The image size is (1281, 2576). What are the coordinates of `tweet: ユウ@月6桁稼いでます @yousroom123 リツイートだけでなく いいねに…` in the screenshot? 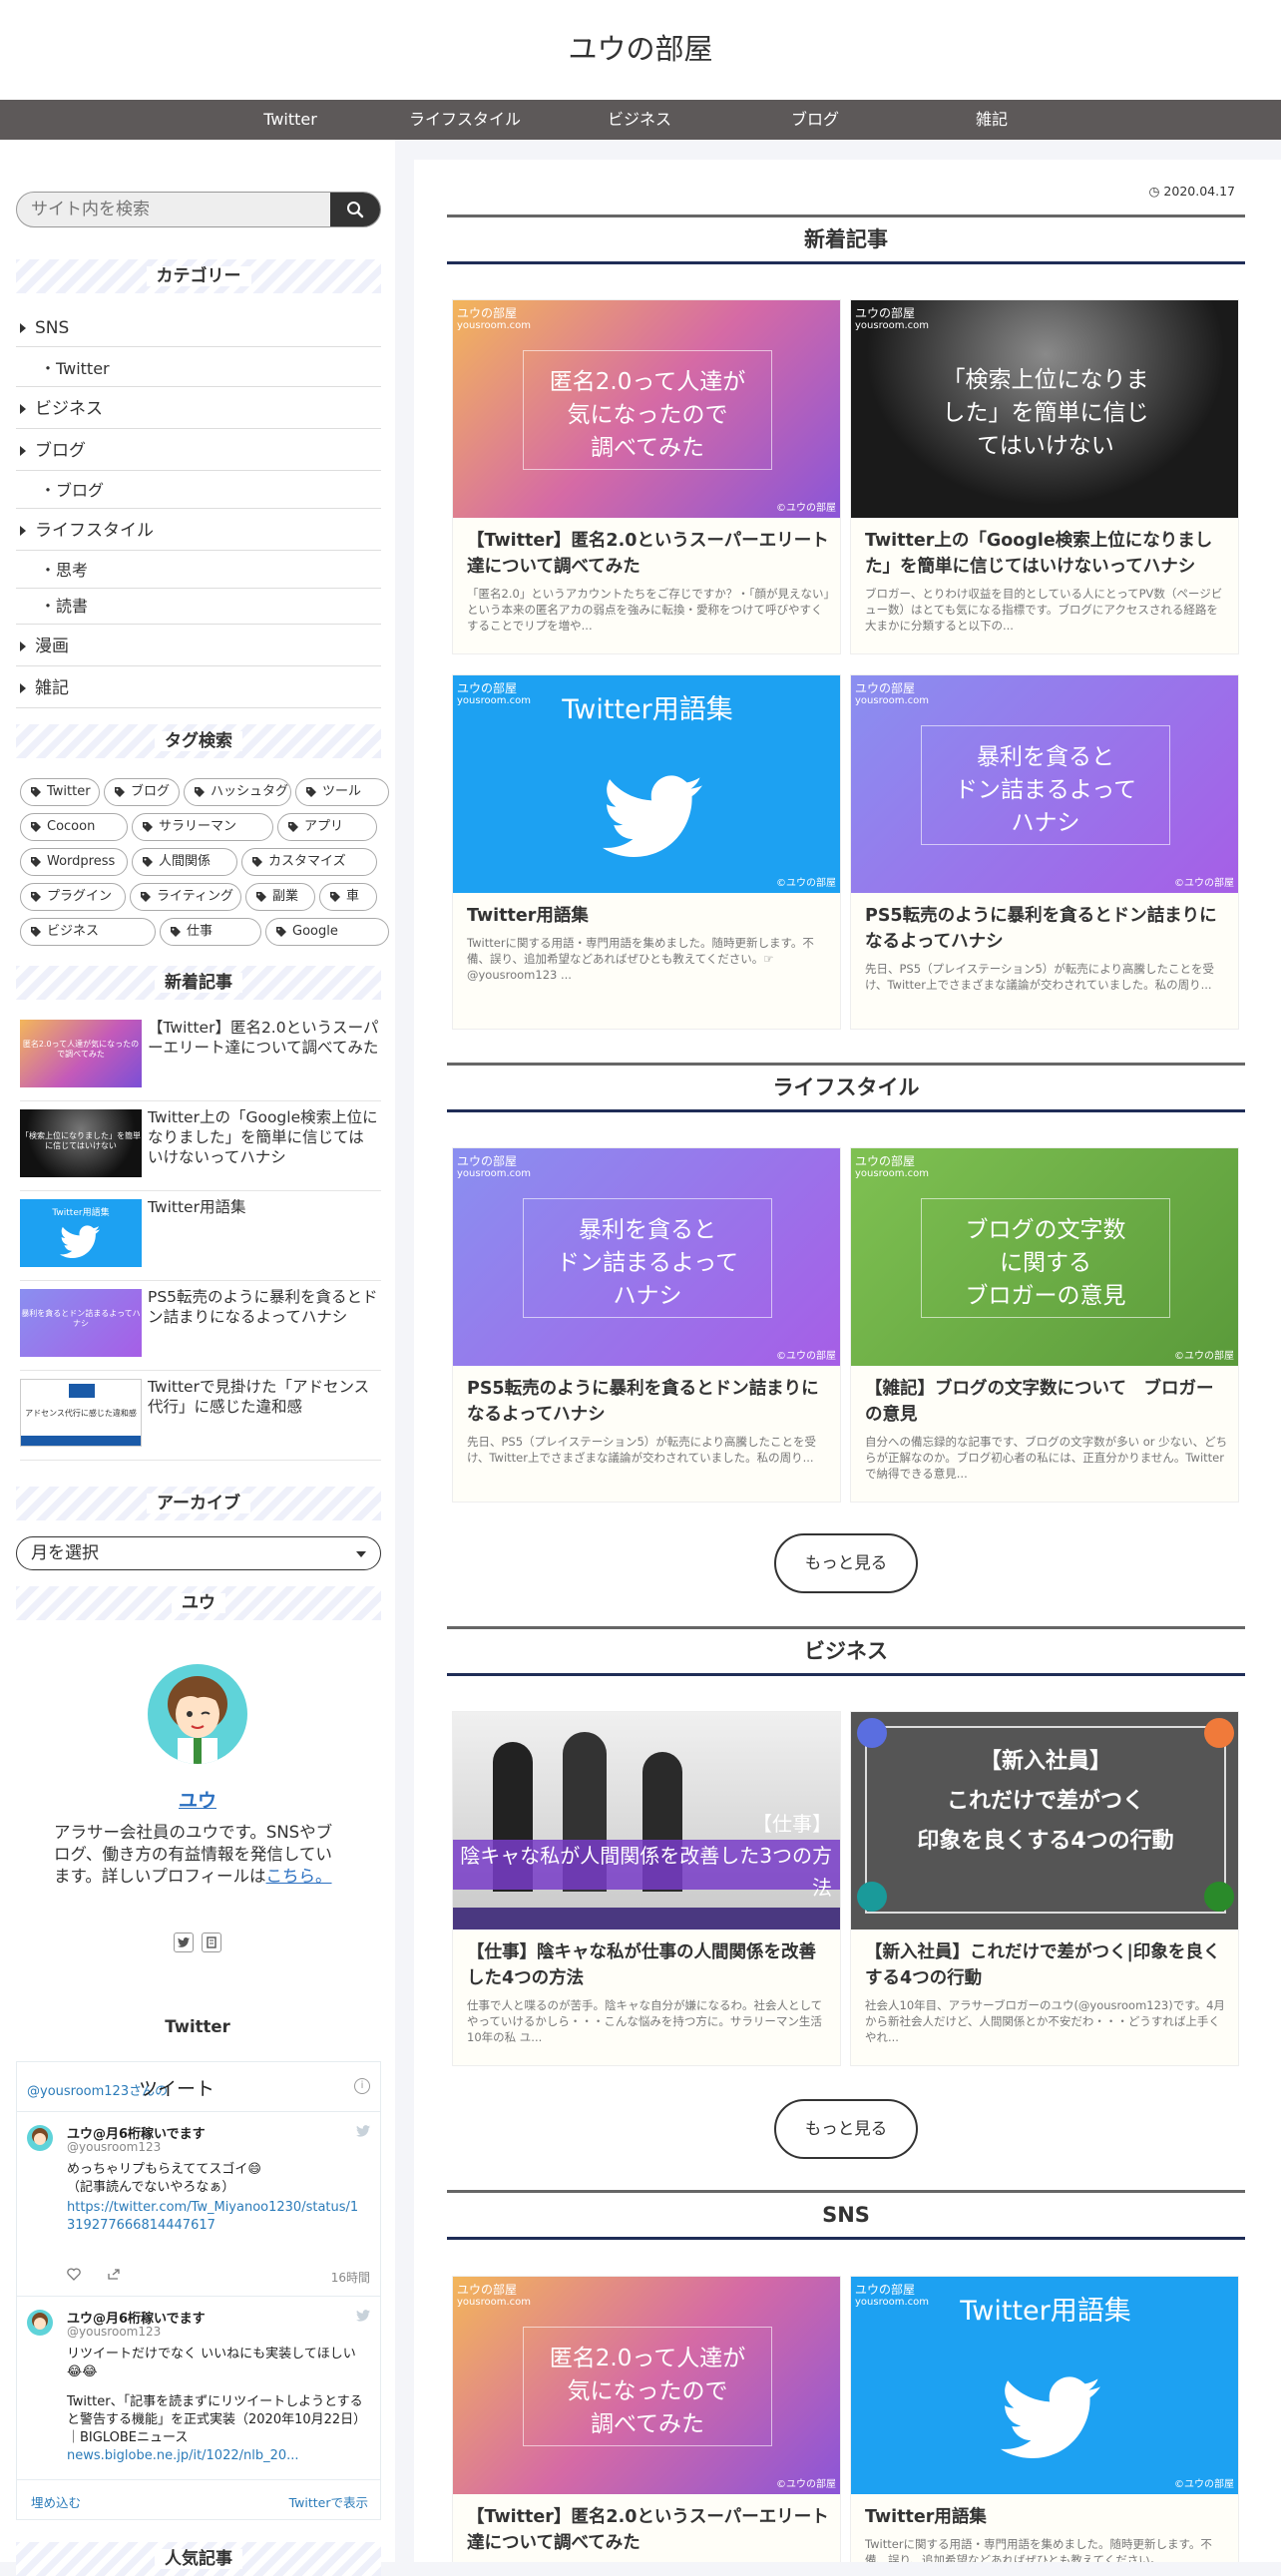 It's located at (198, 2392).